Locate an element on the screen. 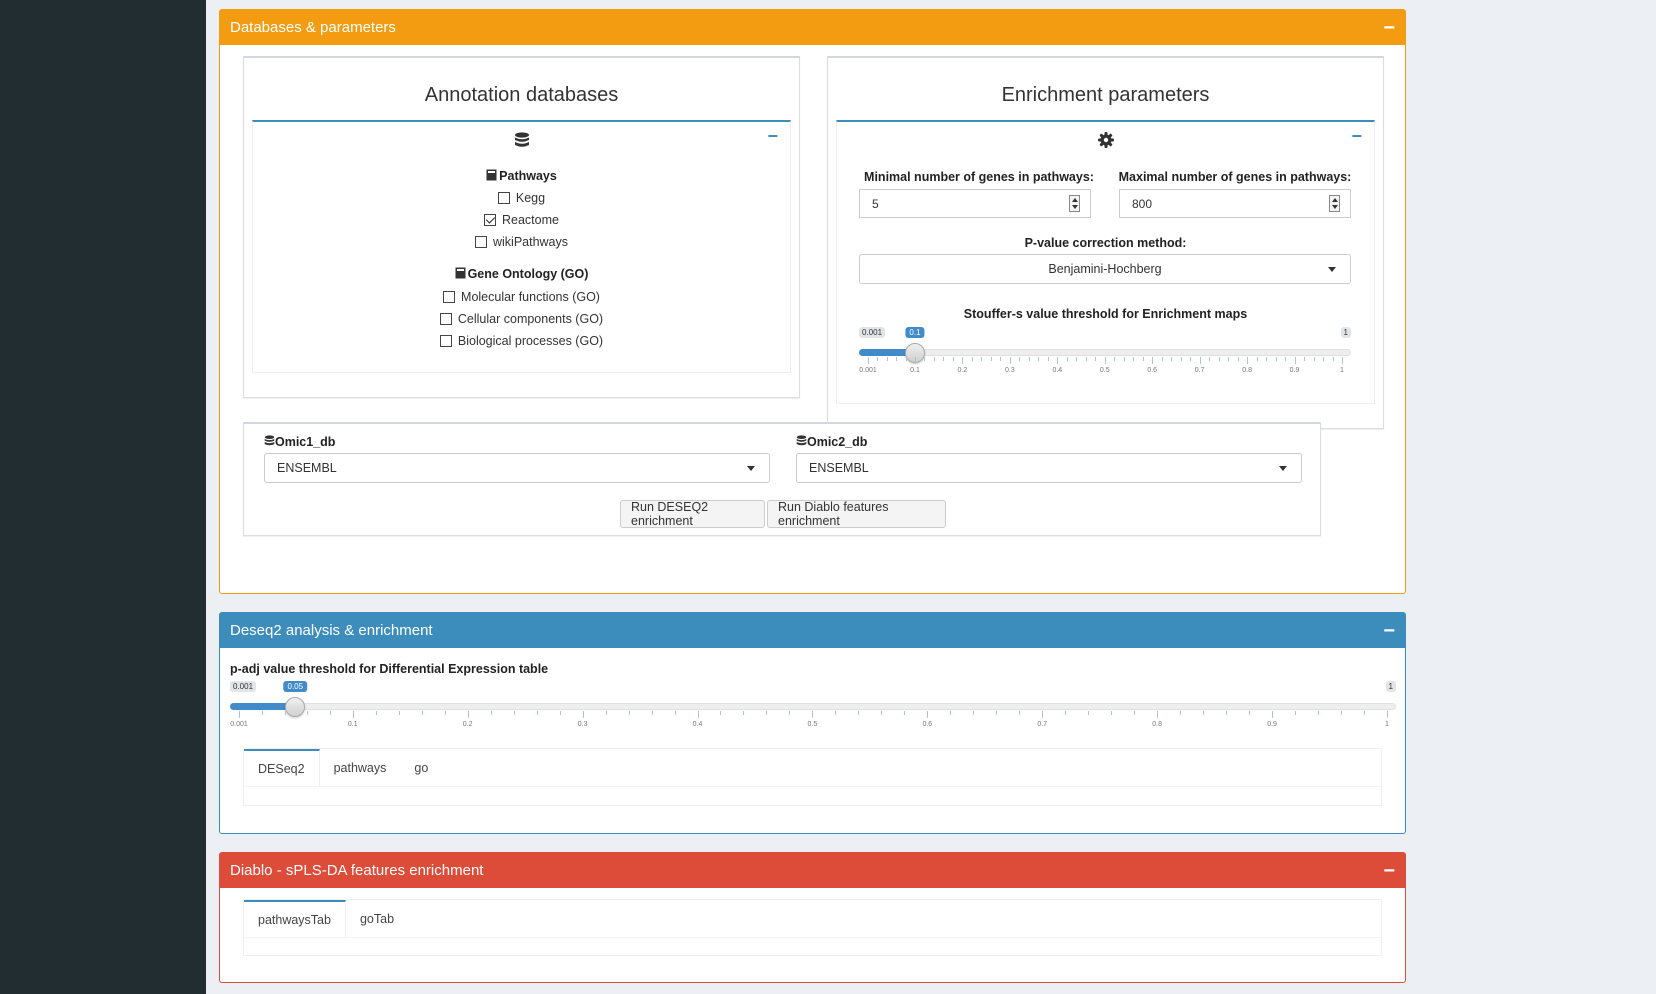 This screenshot has width=1656, height=994. checkbox-kegg: Kegg is located at coordinates (521, 198).